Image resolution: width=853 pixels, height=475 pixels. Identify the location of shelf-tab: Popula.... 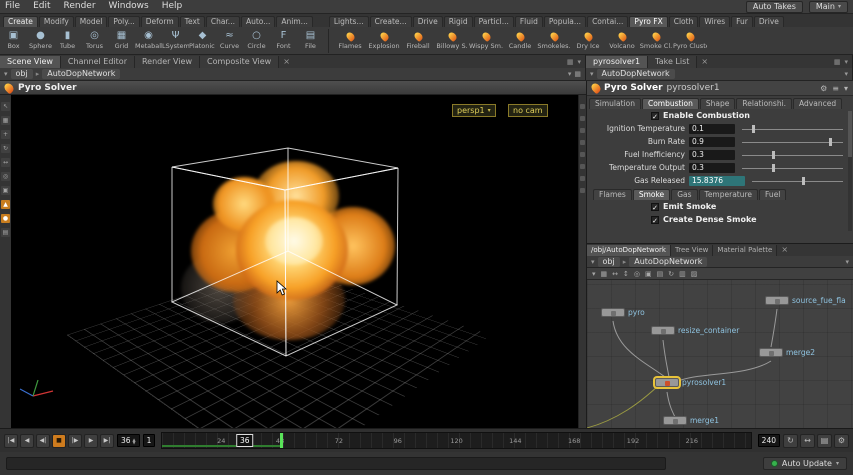
(565, 21).